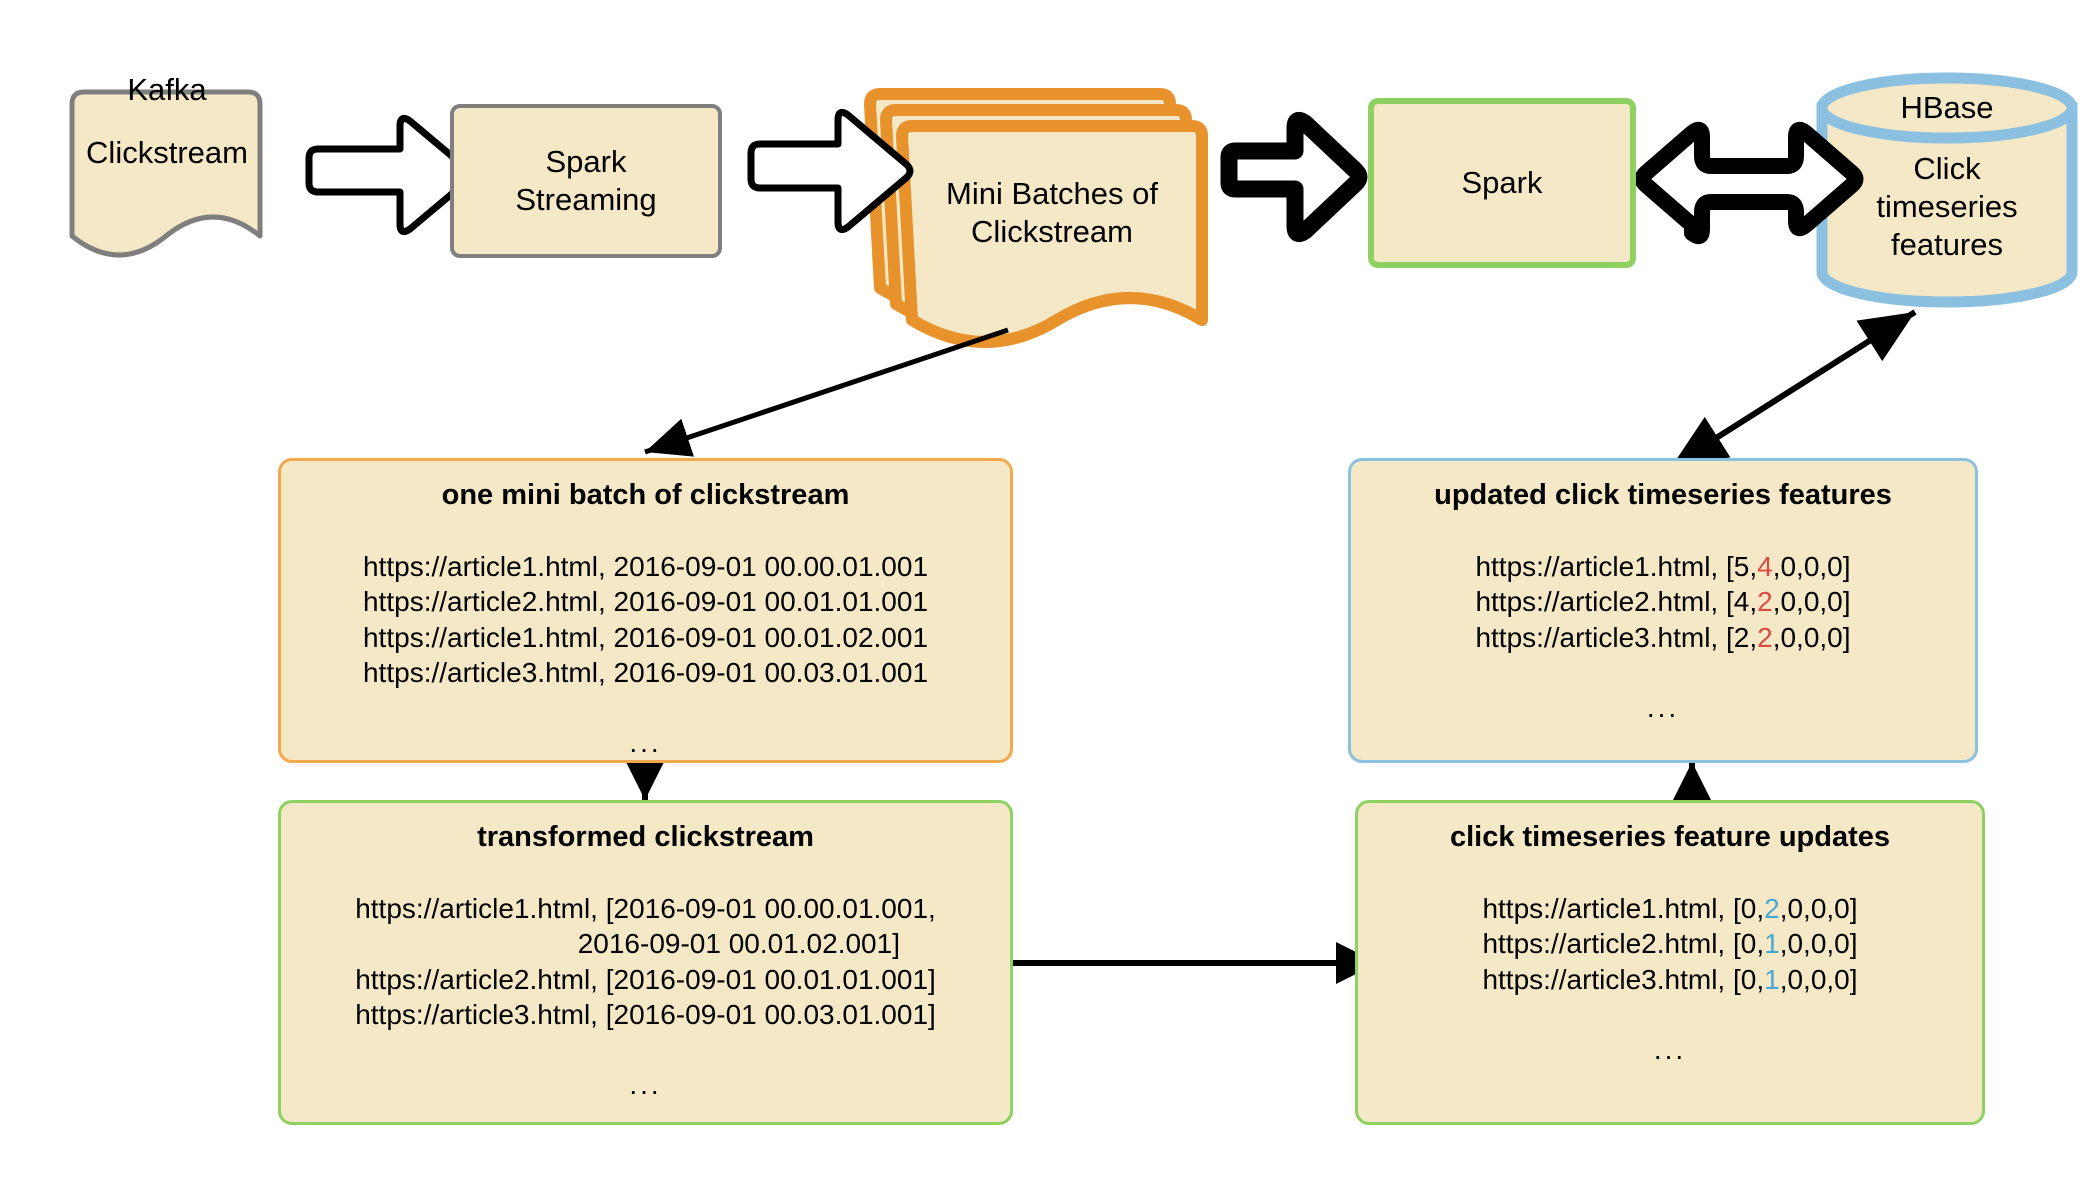 The image size is (2100, 1181). I want to click on panel-updated-features-title: updated click timeseries features, so click(1663, 495).